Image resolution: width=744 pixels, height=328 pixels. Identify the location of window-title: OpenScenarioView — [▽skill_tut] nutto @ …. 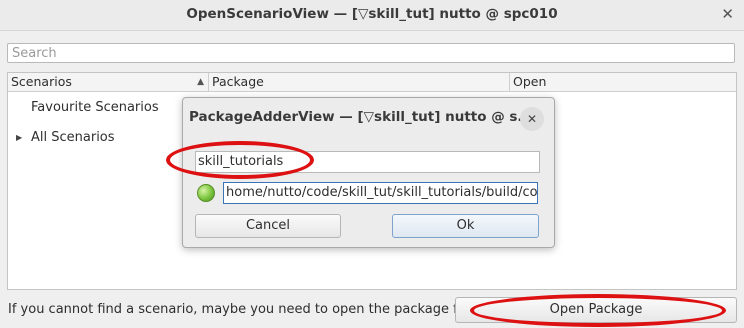
(372, 14).